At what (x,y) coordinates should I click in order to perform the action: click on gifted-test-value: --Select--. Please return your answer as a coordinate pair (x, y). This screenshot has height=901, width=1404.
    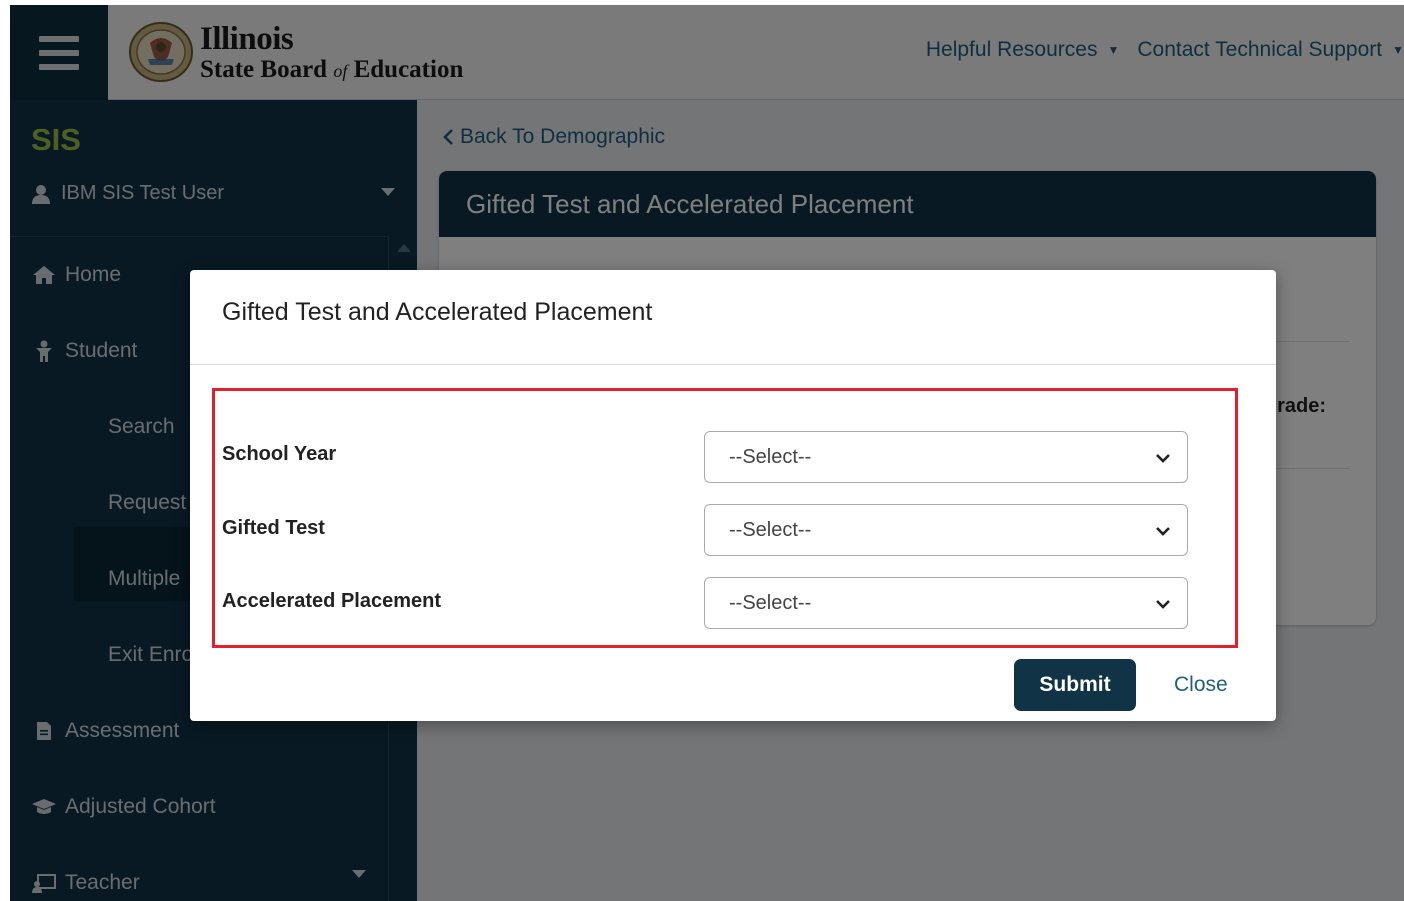
    Looking at the image, I should click on (770, 529).